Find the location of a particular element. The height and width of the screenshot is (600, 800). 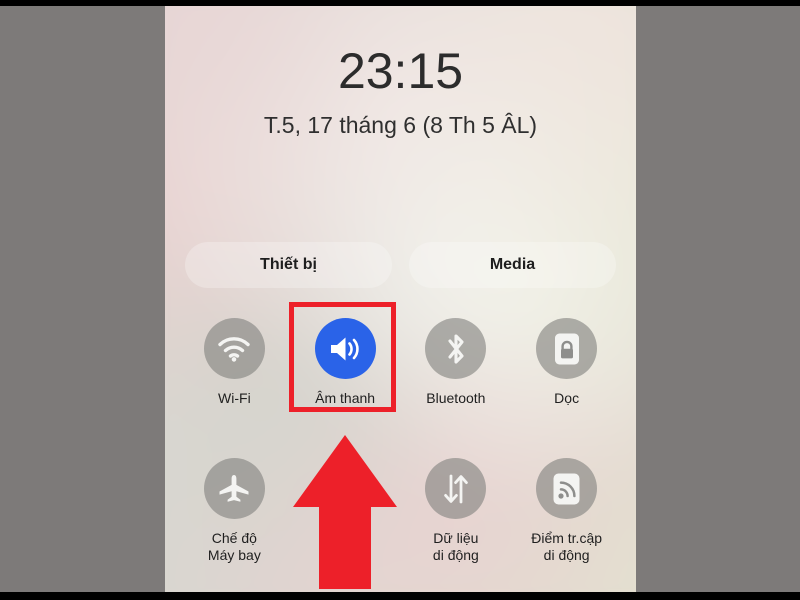

hotspot-circle is located at coordinates (567, 488).